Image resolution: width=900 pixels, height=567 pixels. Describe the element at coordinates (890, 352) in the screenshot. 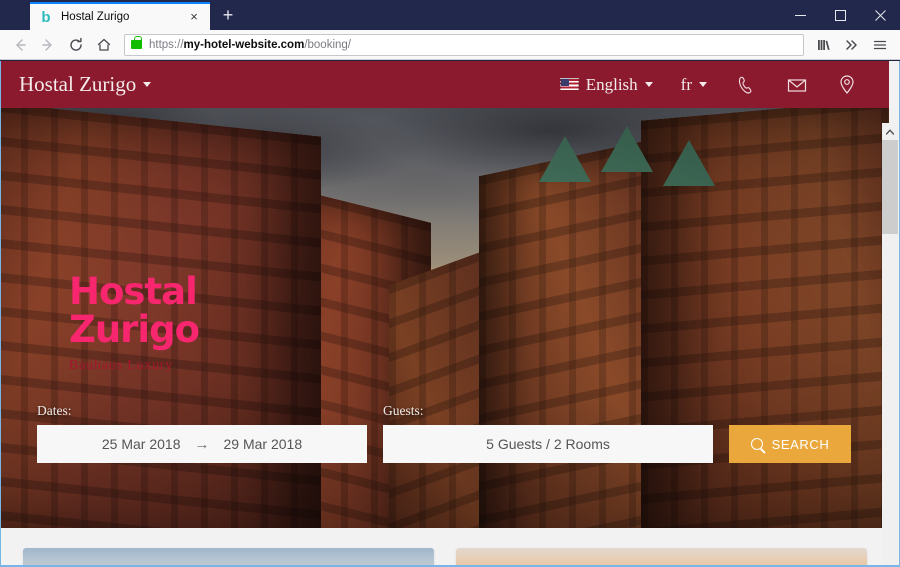

I see `scrollbar-track` at that location.